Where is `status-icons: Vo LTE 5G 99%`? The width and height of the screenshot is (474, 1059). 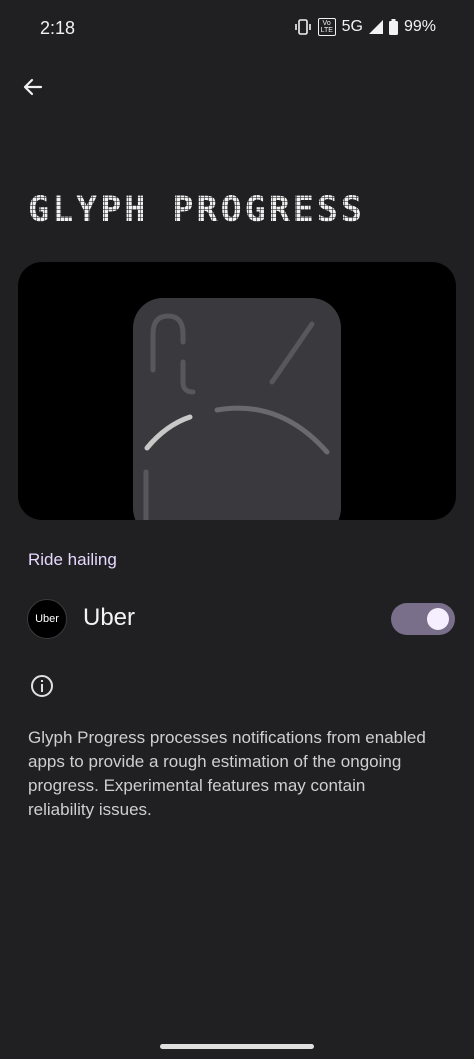
status-icons: Vo LTE 5G 99% is located at coordinates (365, 27).